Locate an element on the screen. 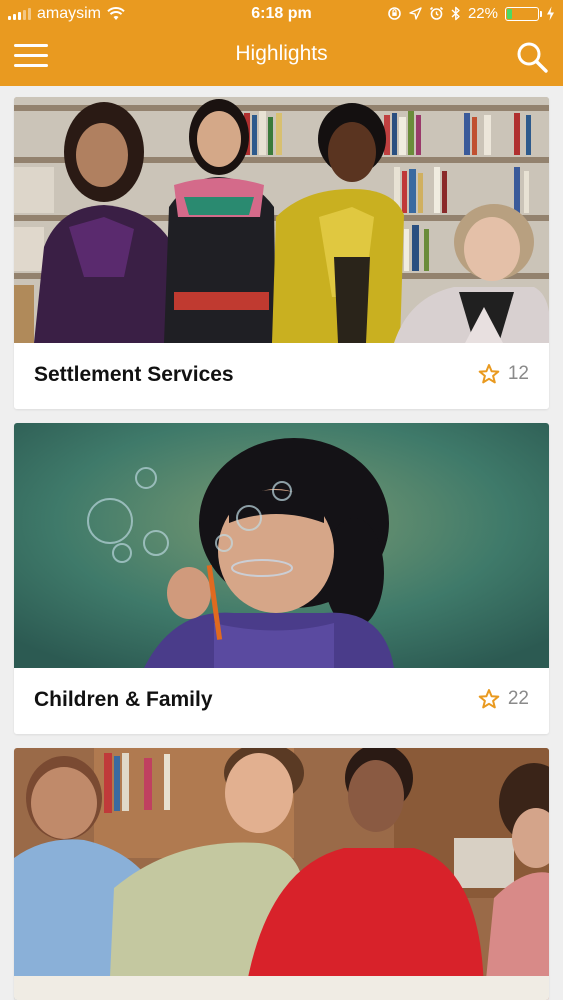  charging-icon is located at coordinates (550, 13).